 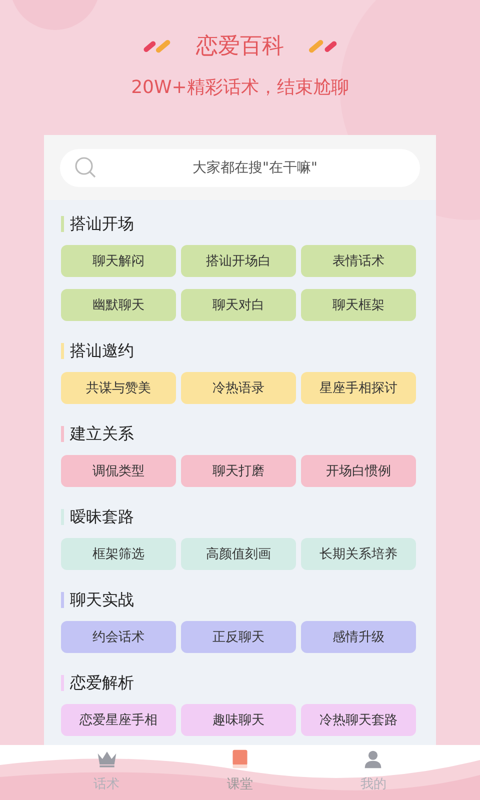 What do you see at coordinates (240, 88) in the screenshot?
I see `app-subtitle: 20W+精彩话术，结束尬聊` at bounding box center [240, 88].